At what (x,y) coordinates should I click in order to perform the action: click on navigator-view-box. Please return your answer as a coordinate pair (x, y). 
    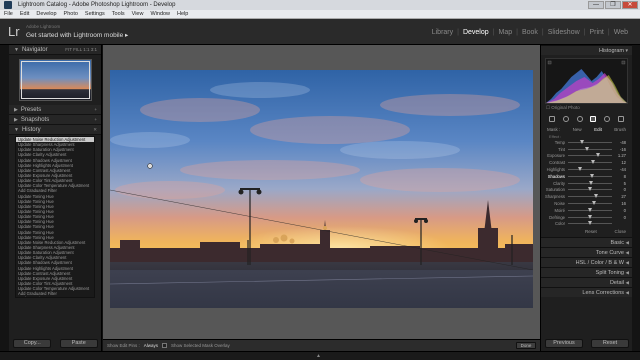
    Looking at the image, I should click on (55, 80).